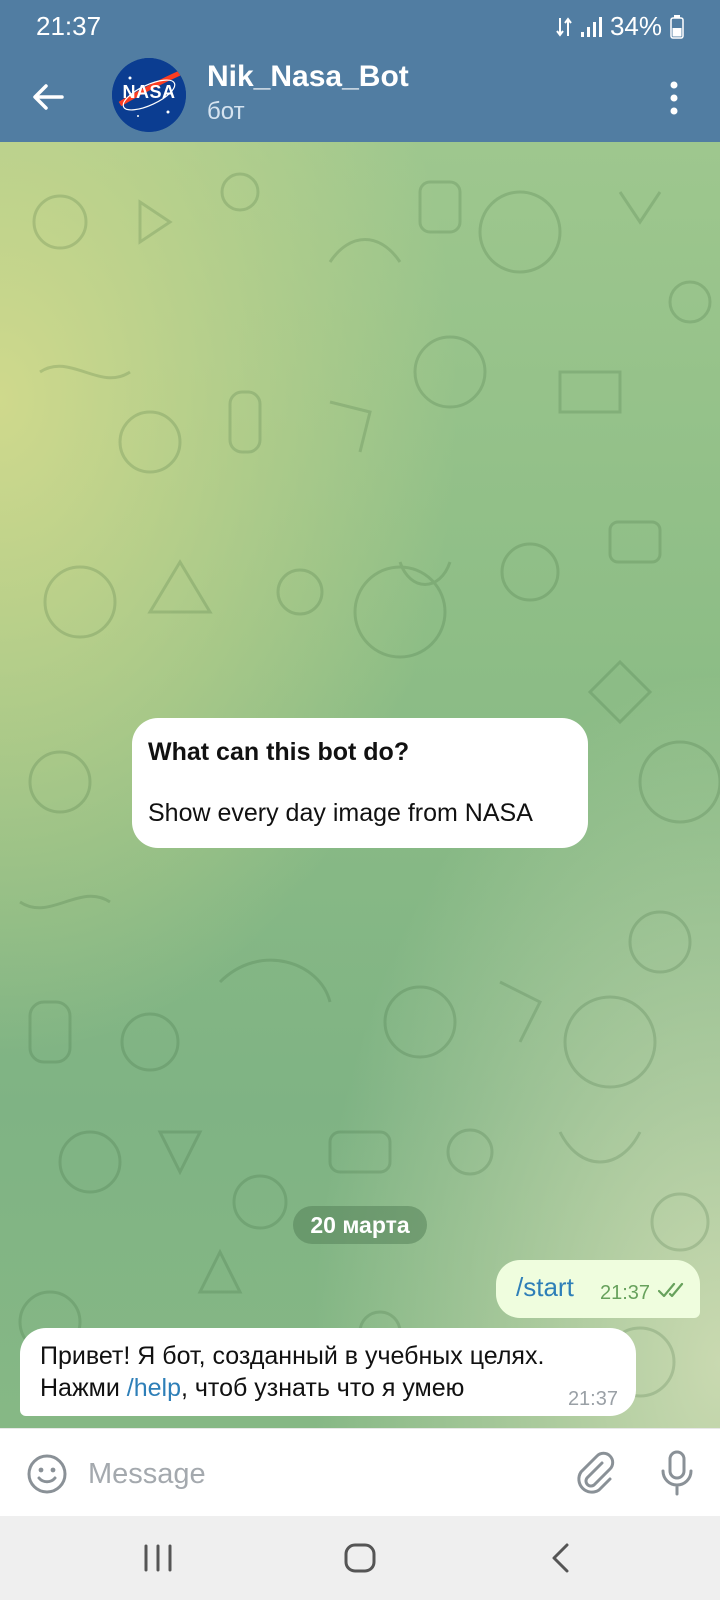 Image resolution: width=720 pixels, height=1600 pixels. Describe the element at coordinates (672, 1292) in the screenshot. I see `double-check-icon` at that location.